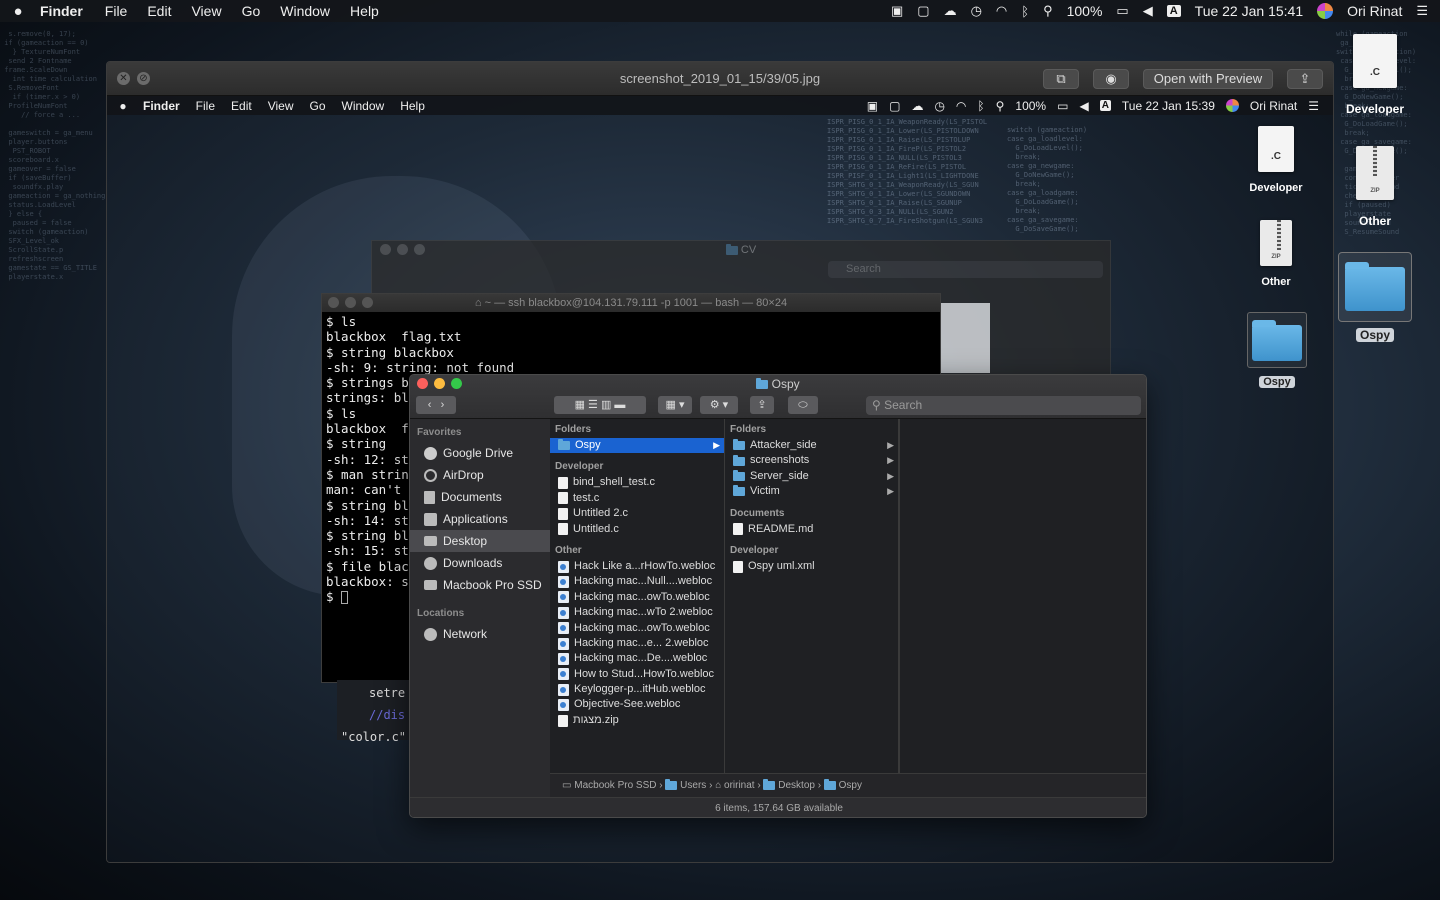 This screenshot has height=900, width=1440. Describe the element at coordinates (1122, 11) in the screenshot. I see `battery-icon: ▭` at that location.